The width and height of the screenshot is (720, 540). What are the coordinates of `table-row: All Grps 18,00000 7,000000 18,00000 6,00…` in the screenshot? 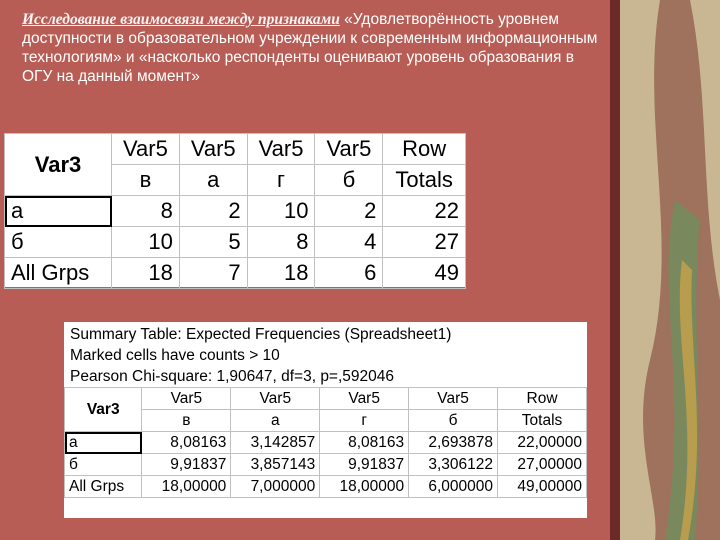 It's located at (325, 486).